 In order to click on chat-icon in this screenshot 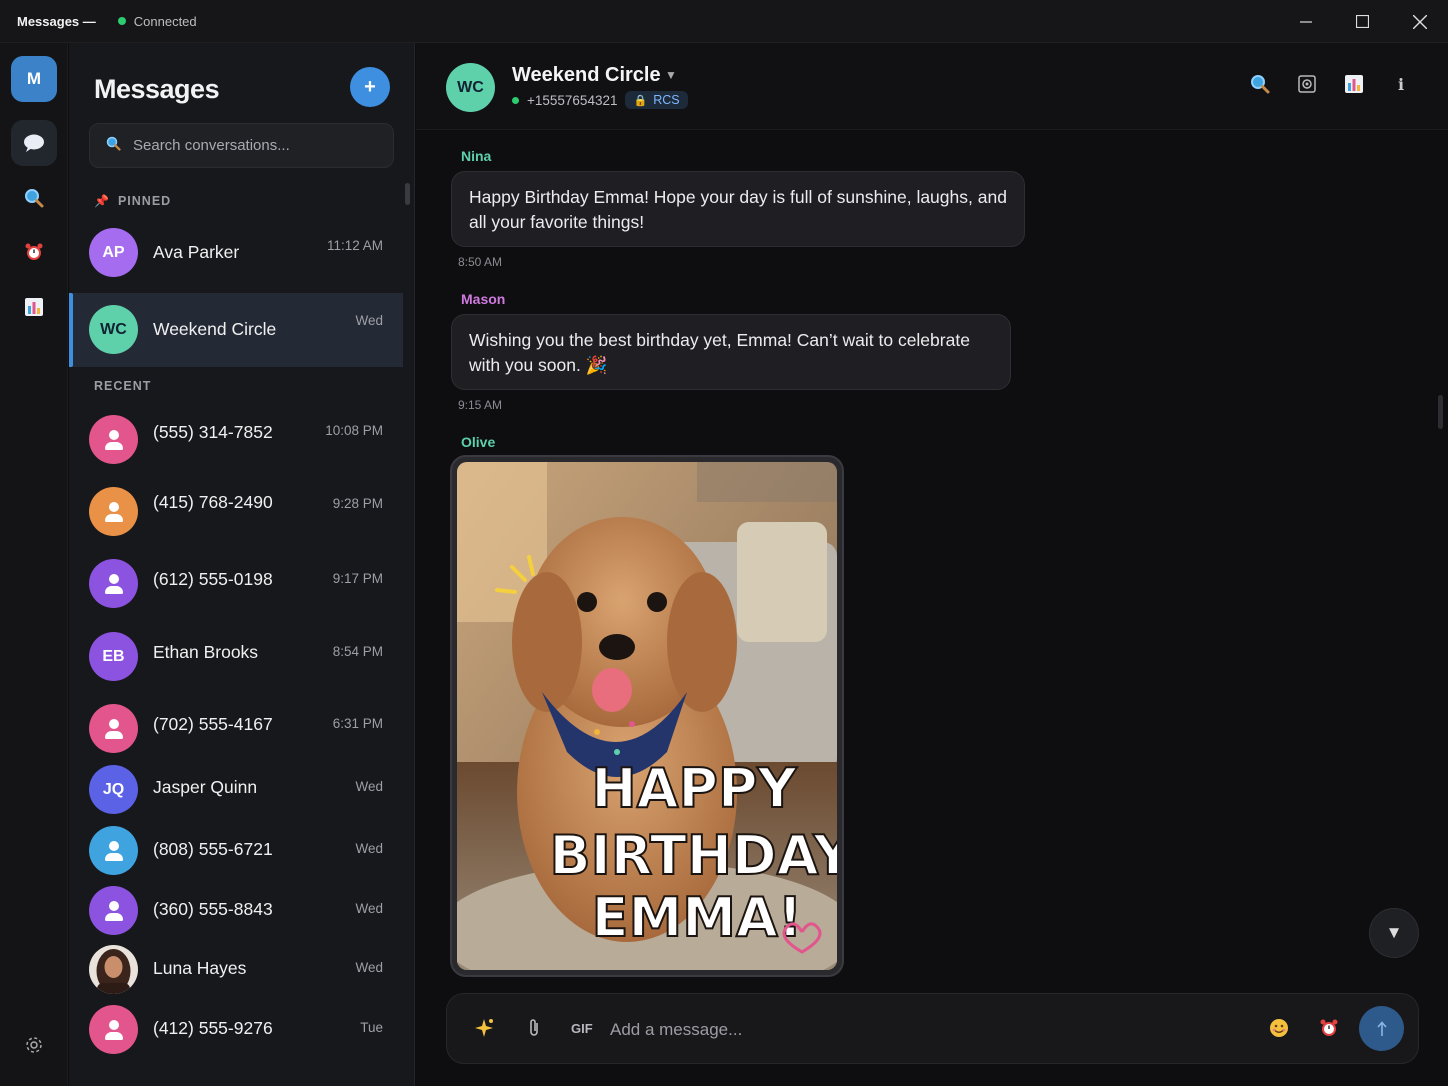, I will do `click(34, 143)`.